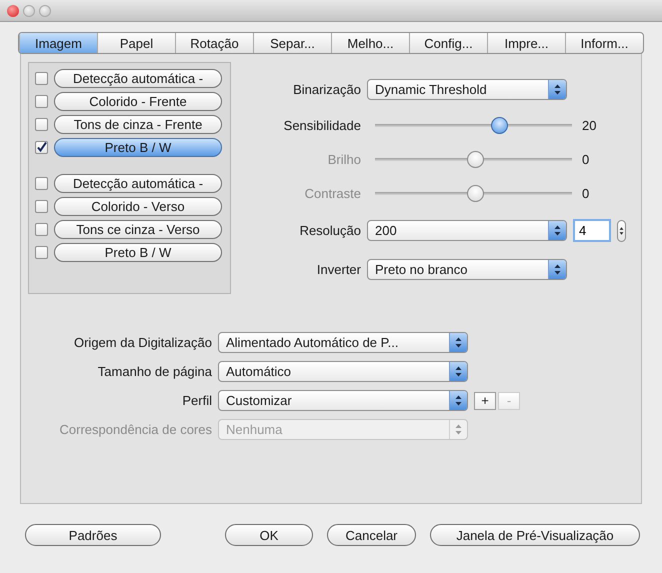 The height and width of the screenshot is (573, 662). Describe the element at coordinates (467, 269) in the screenshot. I see `dropdown: Preto no branco` at that location.